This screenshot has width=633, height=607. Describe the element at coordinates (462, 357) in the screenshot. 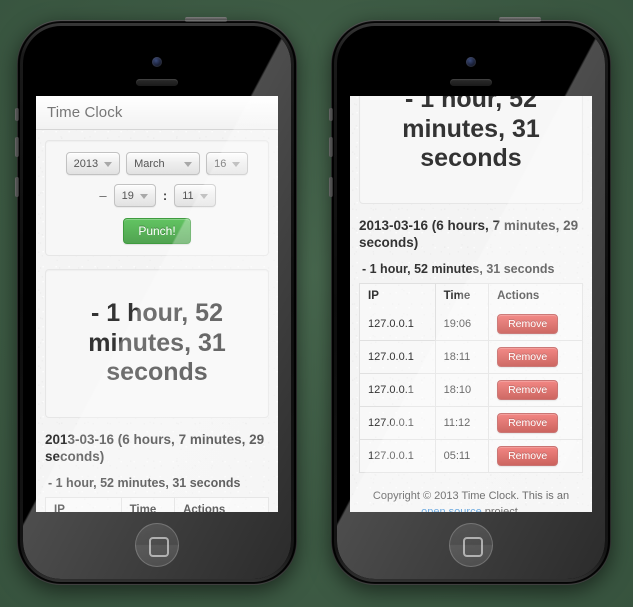

I see `cell-time: 18:11` at that location.